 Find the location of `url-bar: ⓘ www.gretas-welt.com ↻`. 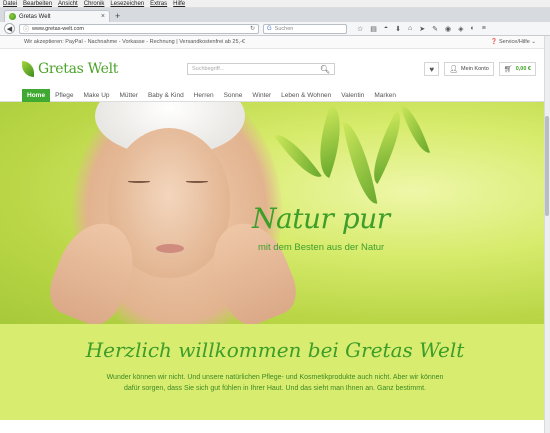

url-bar: ⓘ www.gretas-welt.com ↻ is located at coordinates (139, 28).